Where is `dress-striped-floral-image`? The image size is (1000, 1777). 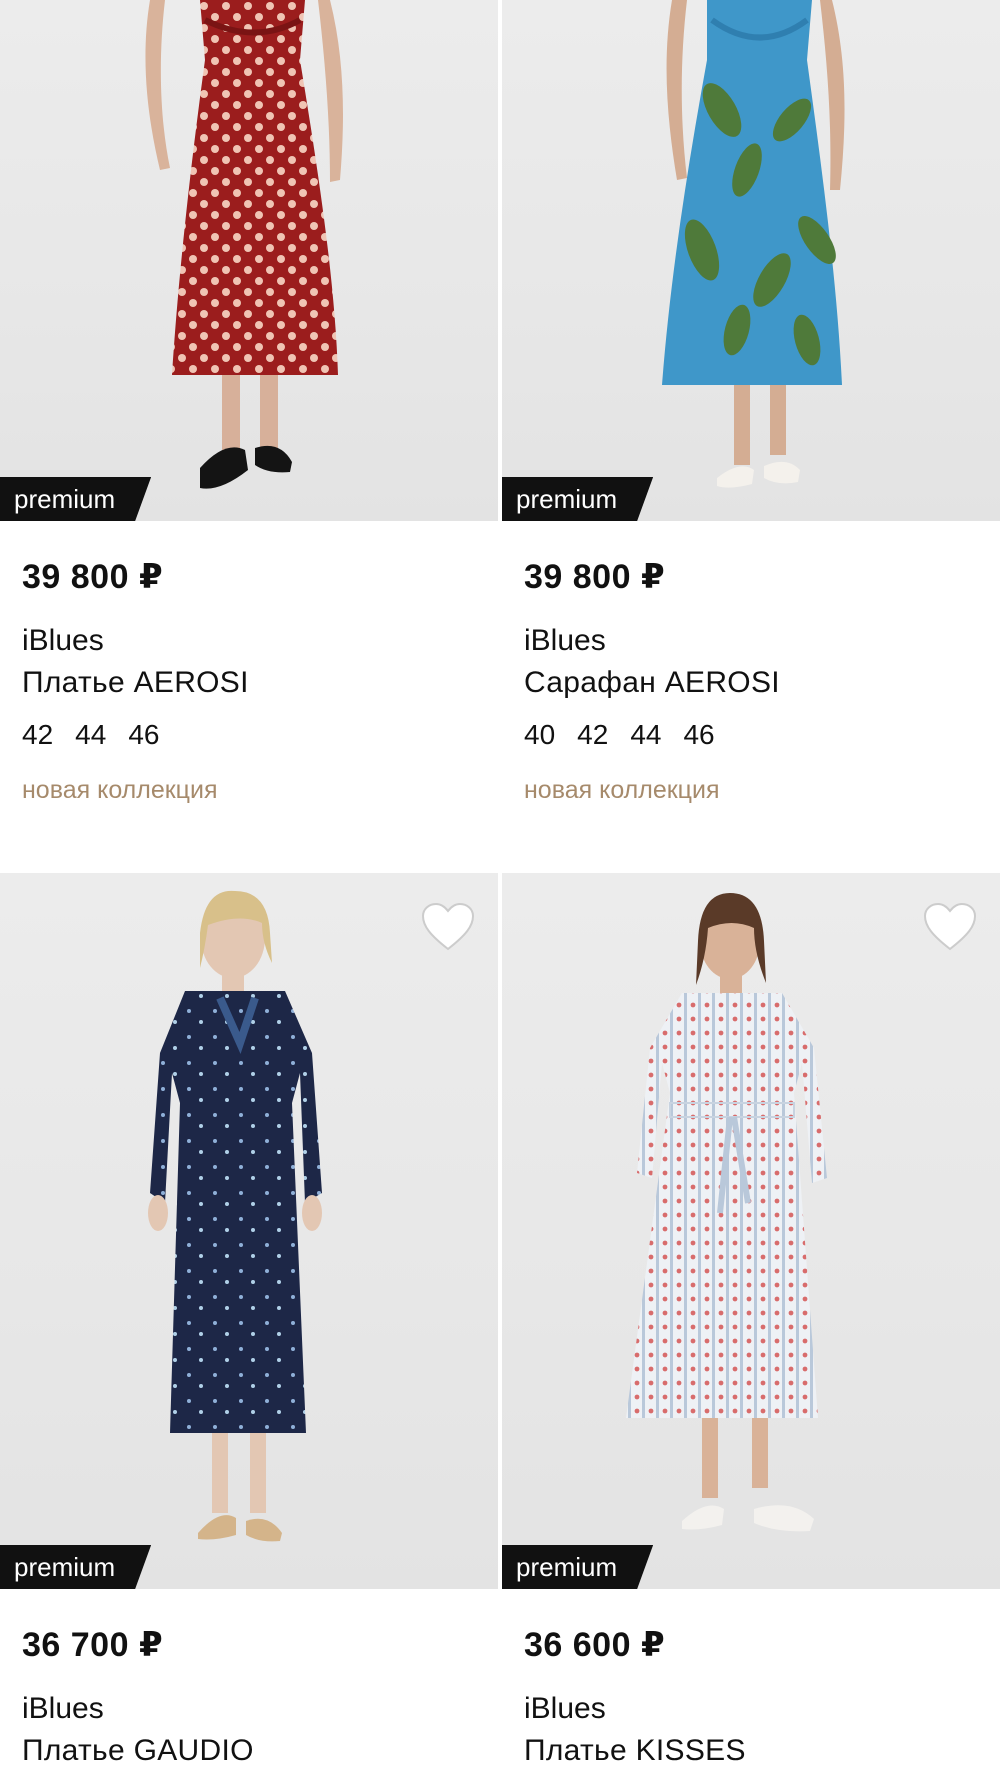 dress-striped-floral-image is located at coordinates (726, 1212).